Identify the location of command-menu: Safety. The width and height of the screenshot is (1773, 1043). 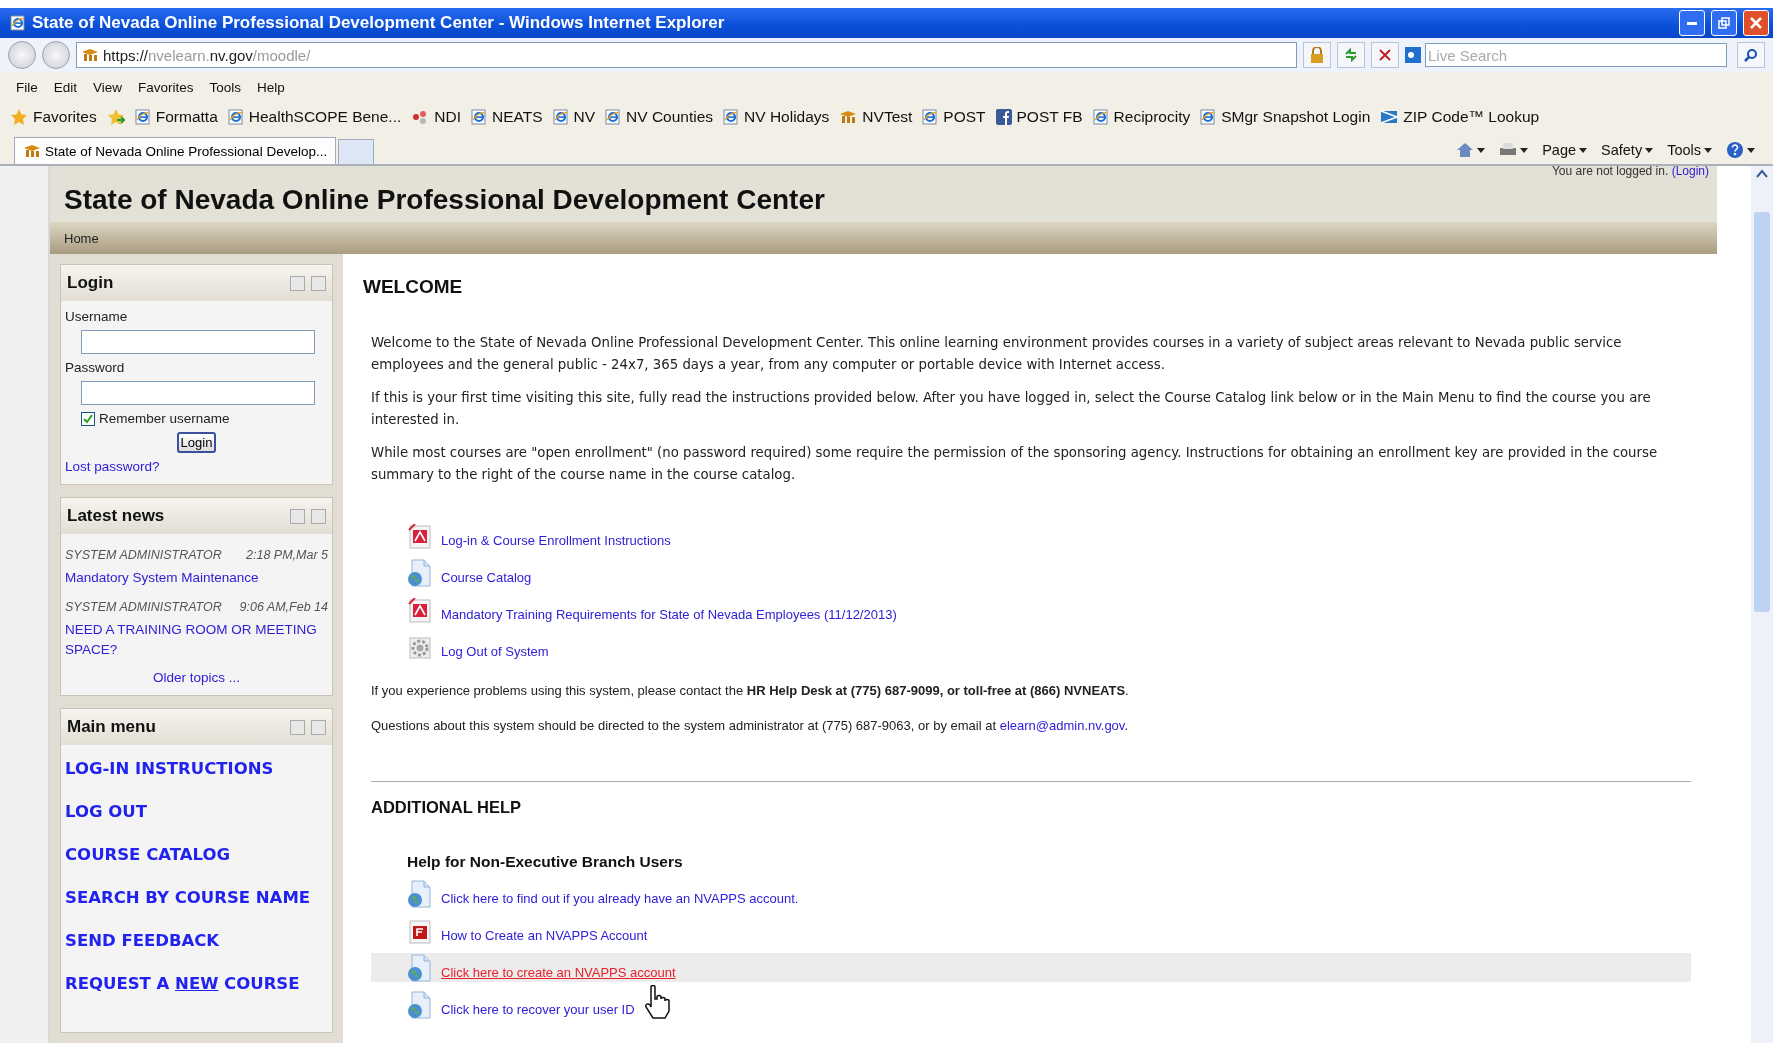
(1627, 150).